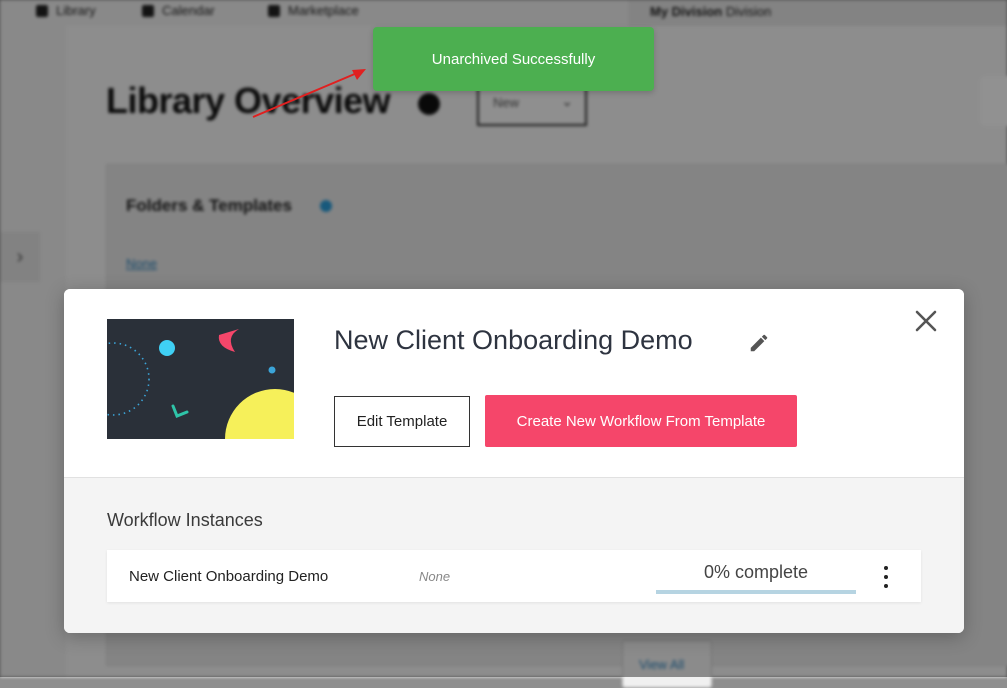 This screenshot has height=688, width=1007. Describe the element at coordinates (756, 572) in the screenshot. I see `progress-label: 0% complete` at that location.